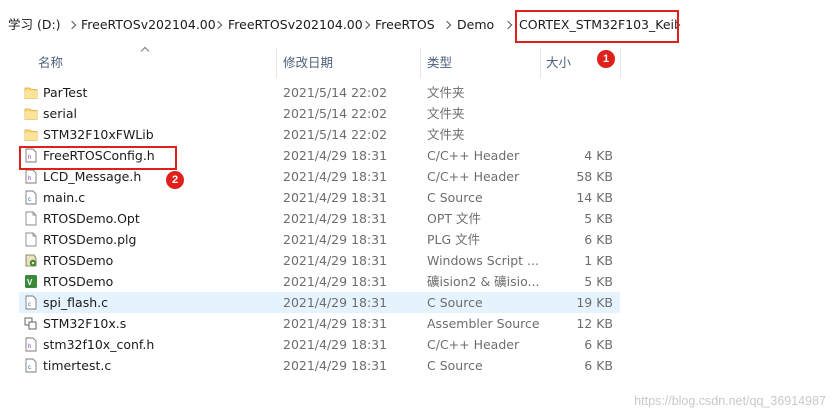 This screenshot has height=416, width=836. What do you see at coordinates (98, 158) in the screenshot?
I see `highlight-box-config-file` at bounding box center [98, 158].